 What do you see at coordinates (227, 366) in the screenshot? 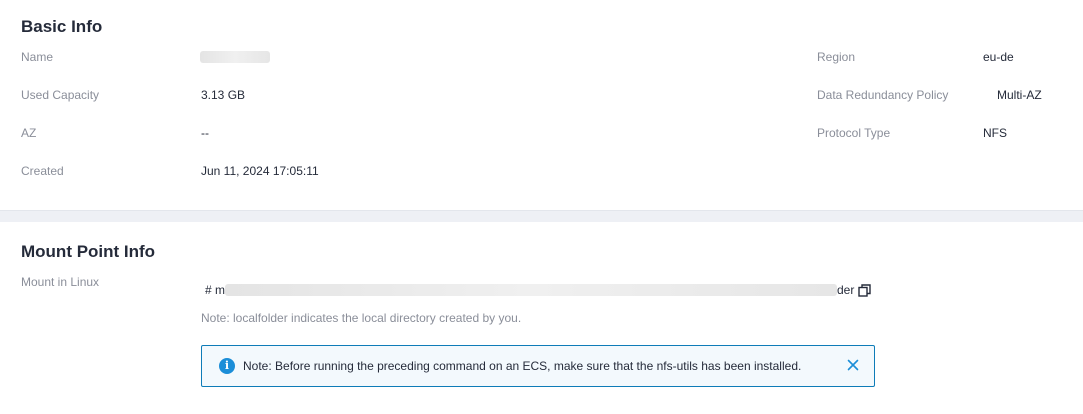
I see `info-icon: i` at bounding box center [227, 366].